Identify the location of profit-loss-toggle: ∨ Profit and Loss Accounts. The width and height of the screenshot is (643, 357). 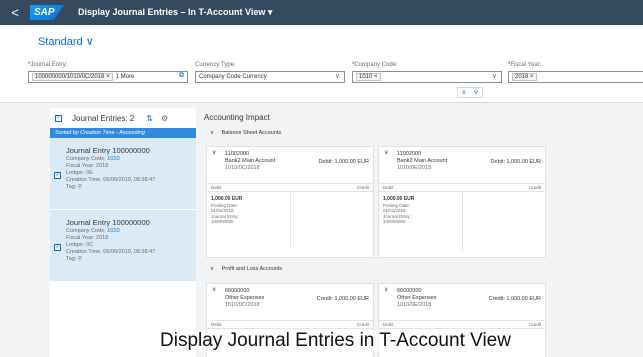
(246, 269).